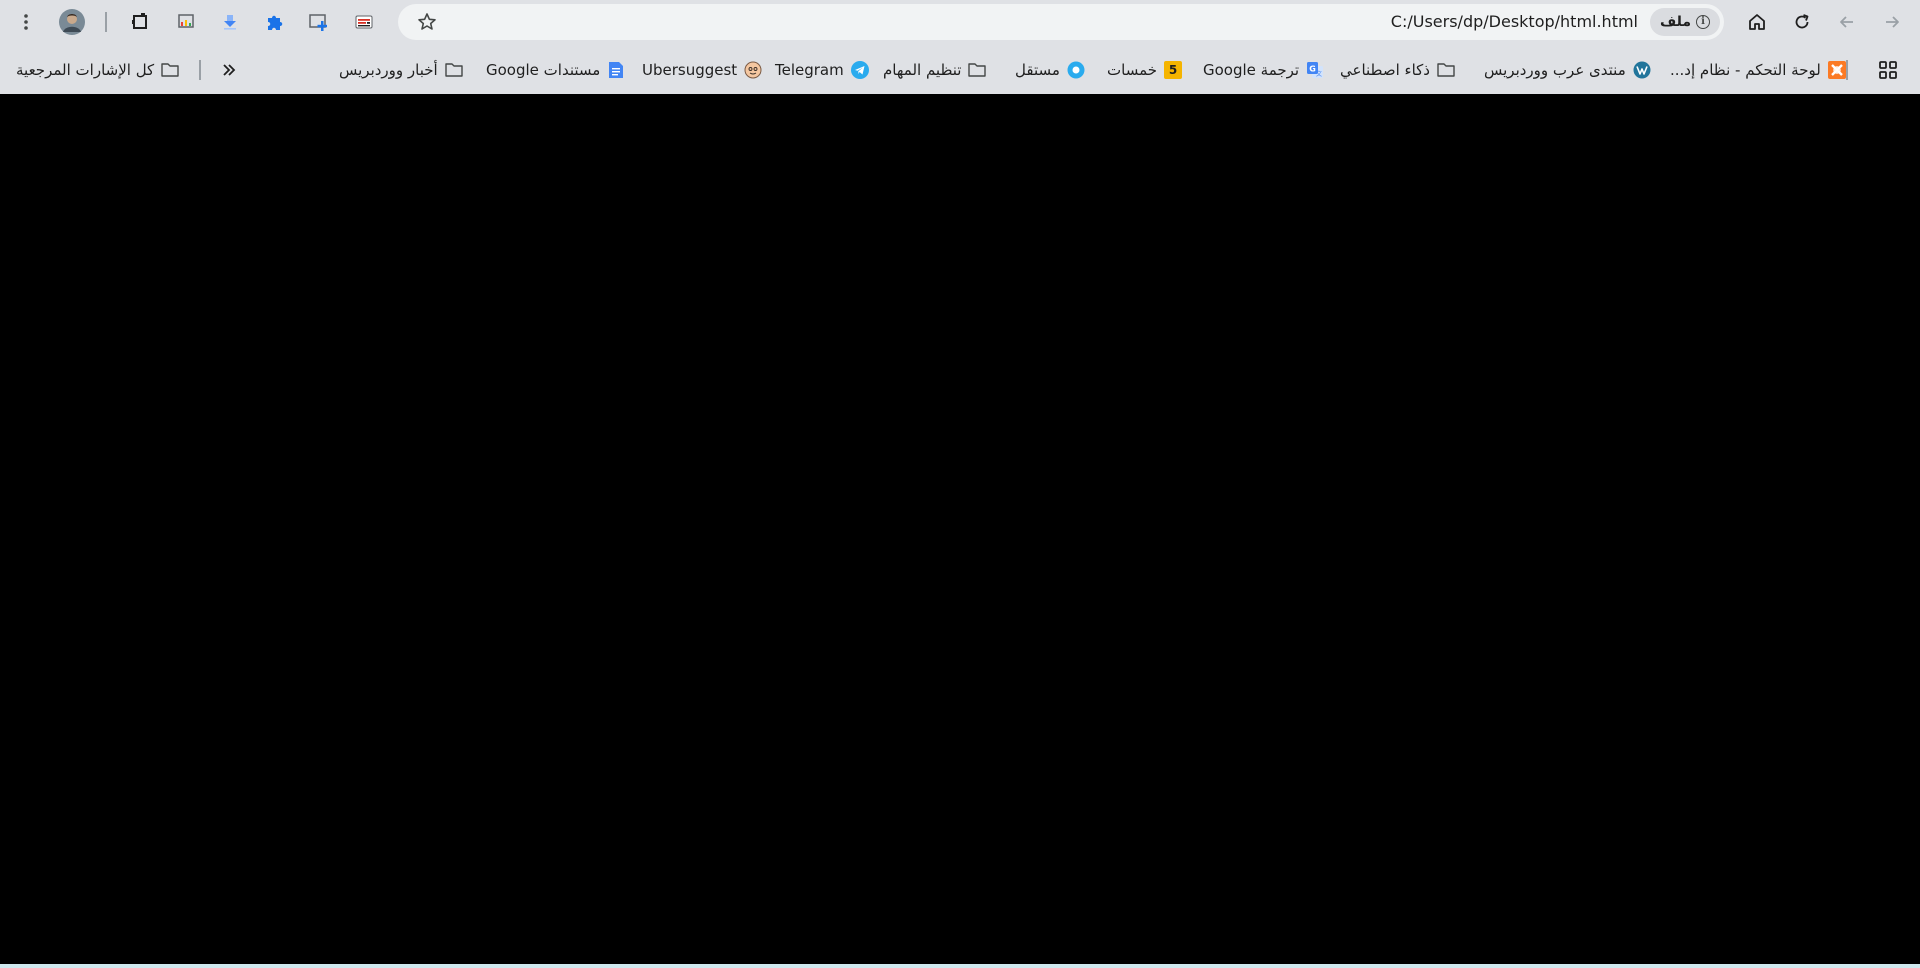  Describe the element at coordinates (922, 70) in the screenshot. I see `bookmark-label: تنظيم المهام` at that location.